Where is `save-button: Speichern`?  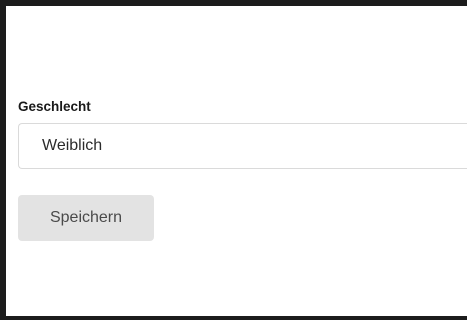
save-button: Speichern is located at coordinates (86, 218).